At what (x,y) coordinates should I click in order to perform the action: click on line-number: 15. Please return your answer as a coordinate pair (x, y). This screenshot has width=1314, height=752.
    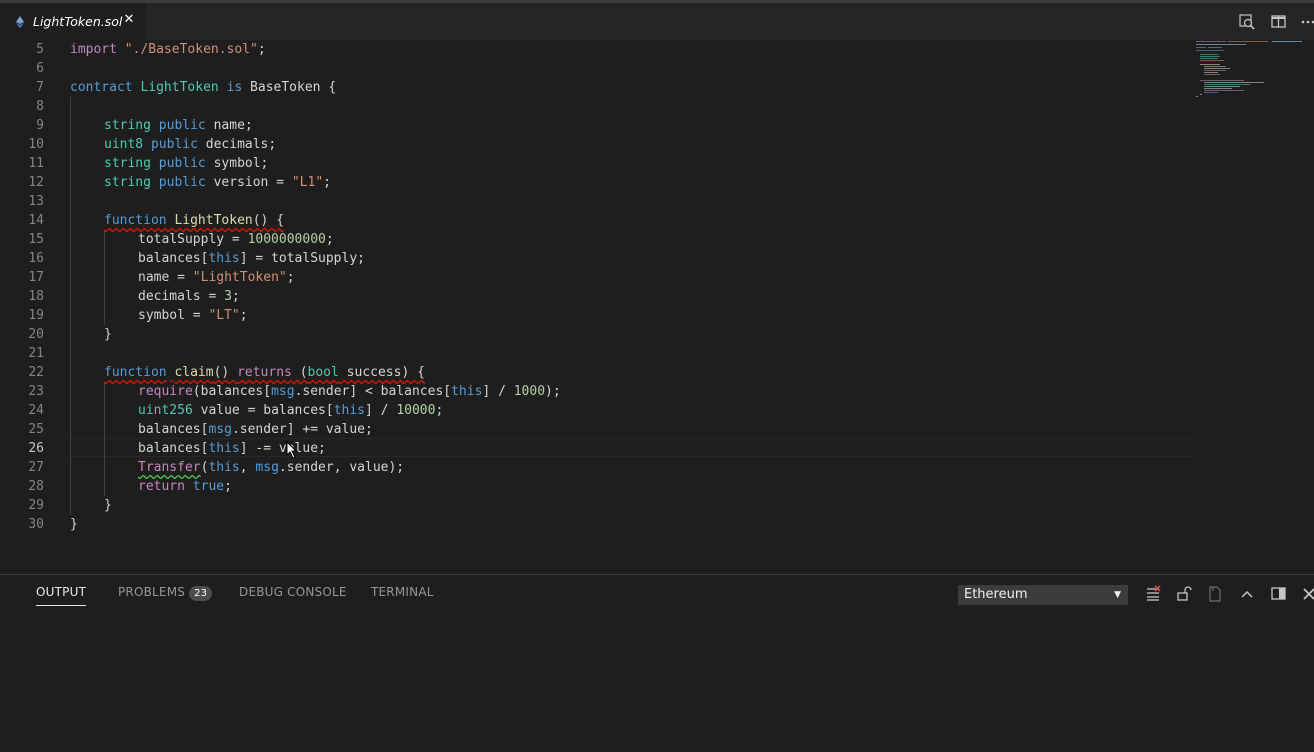
    Looking at the image, I should click on (36, 239).